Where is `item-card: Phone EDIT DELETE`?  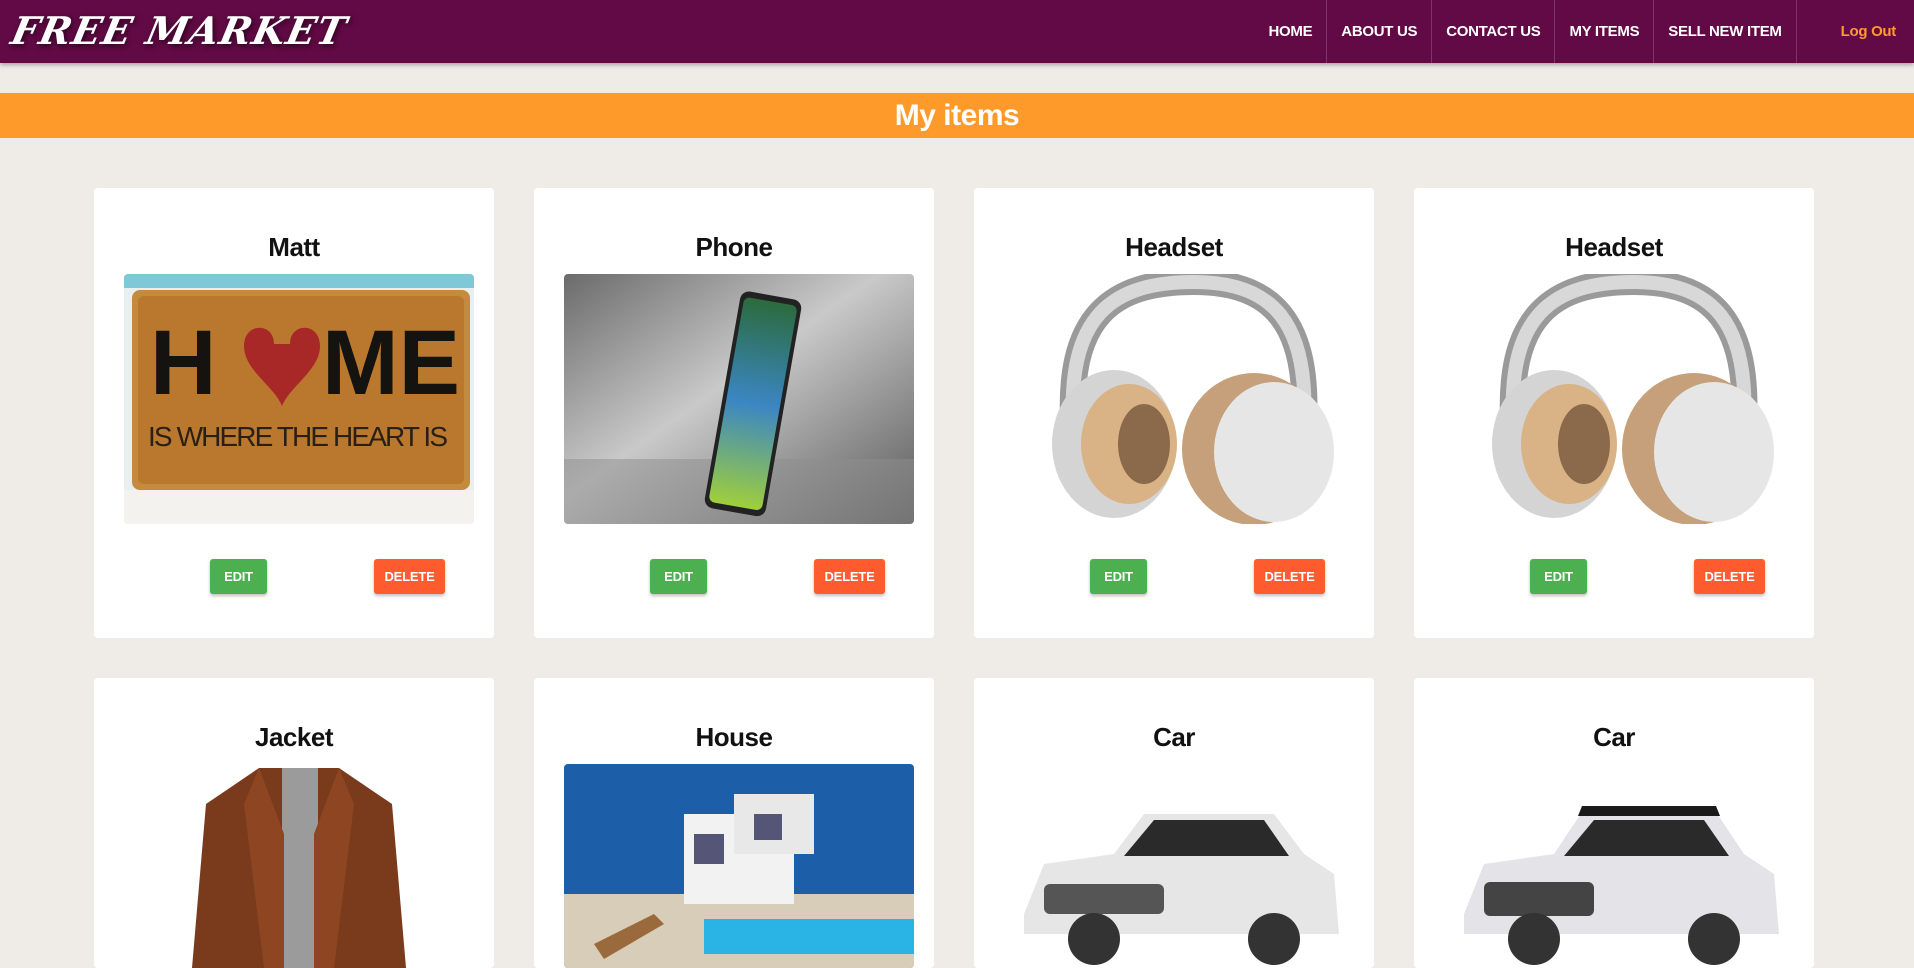 item-card: Phone EDIT DELETE is located at coordinates (734, 413).